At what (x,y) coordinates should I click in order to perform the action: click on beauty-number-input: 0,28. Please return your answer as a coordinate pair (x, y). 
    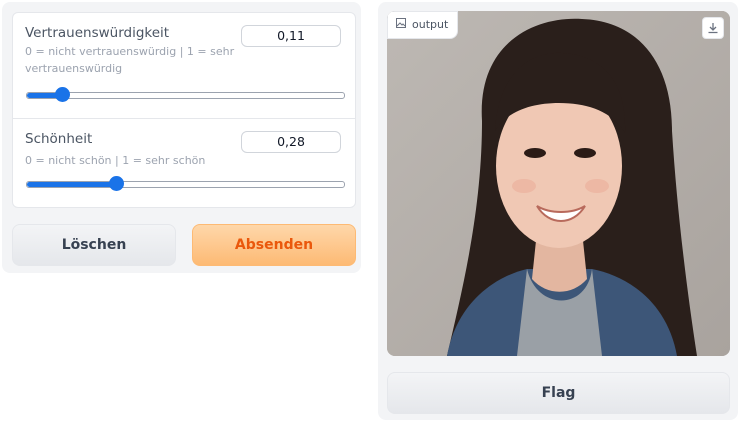
    Looking at the image, I should click on (291, 142).